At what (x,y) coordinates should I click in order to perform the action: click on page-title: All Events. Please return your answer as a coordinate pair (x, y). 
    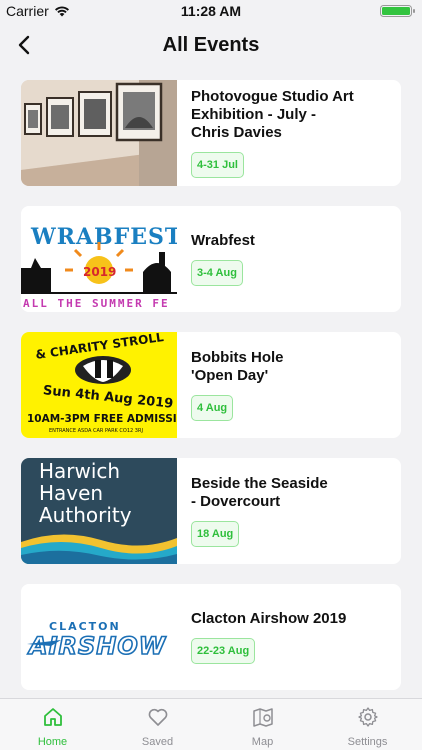
    Looking at the image, I should click on (211, 45).